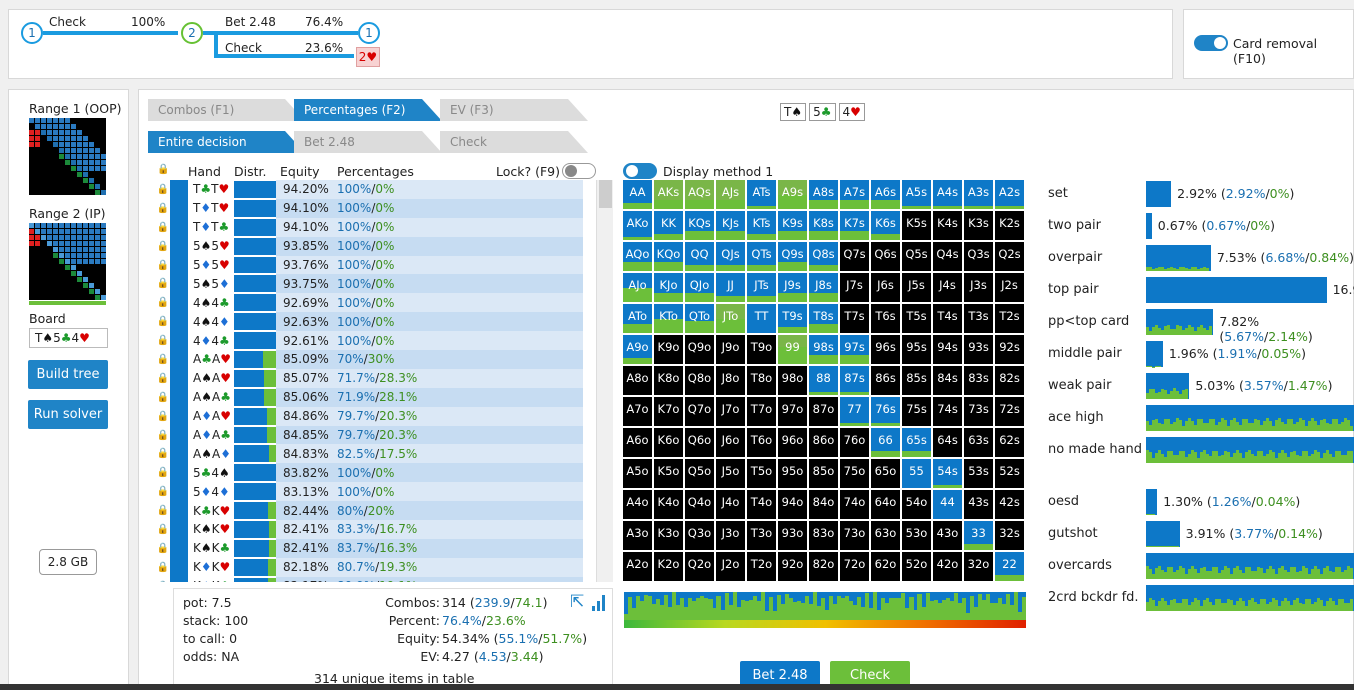 The height and width of the screenshot is (690, 1354). I want to click on table-row: 🔒 T♦T♥ 94.10% 100%/0%, so click(369, 208).